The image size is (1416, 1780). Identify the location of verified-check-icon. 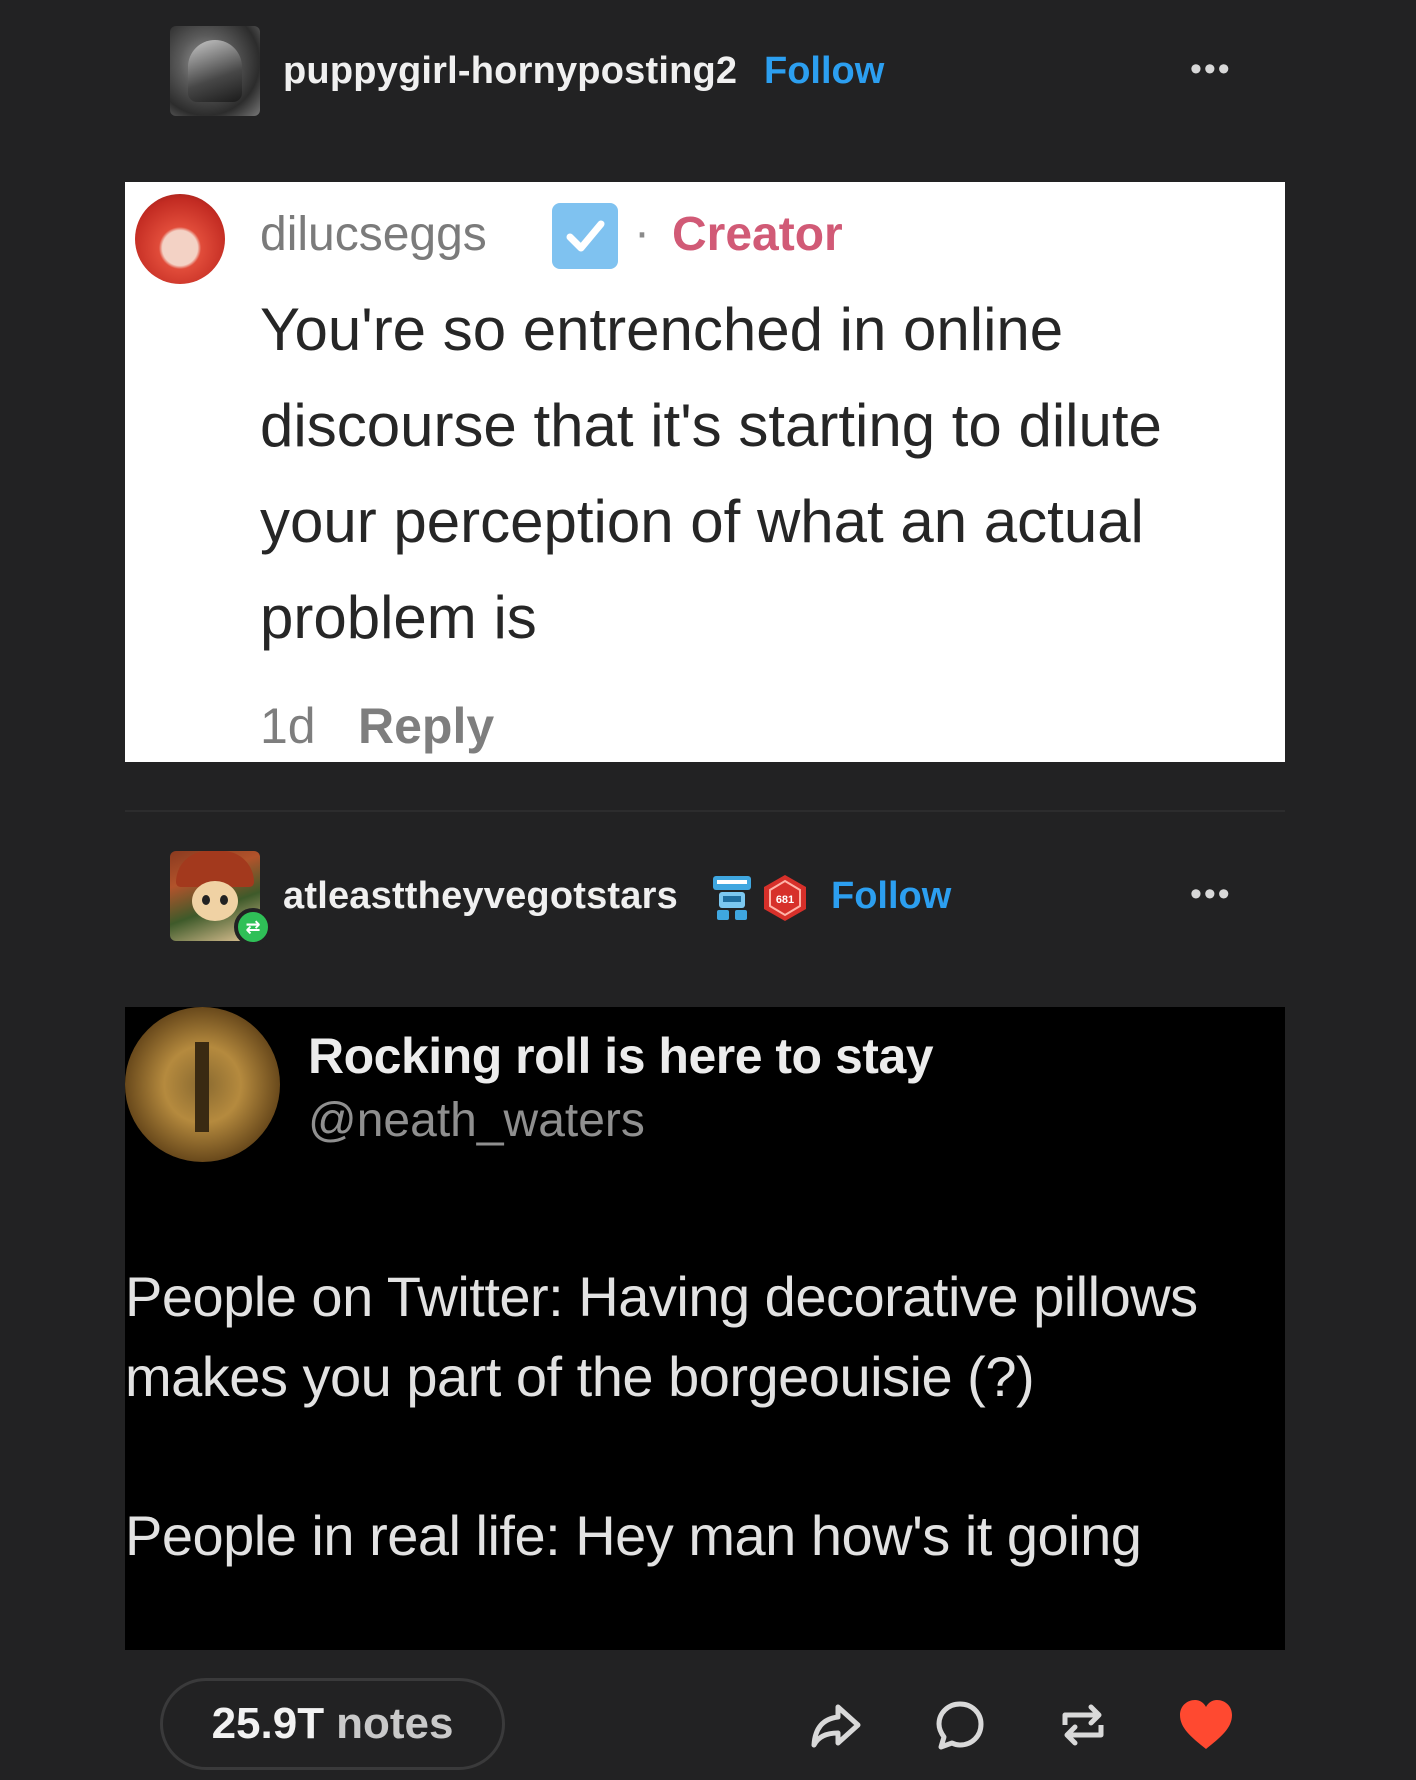
(585, 236).